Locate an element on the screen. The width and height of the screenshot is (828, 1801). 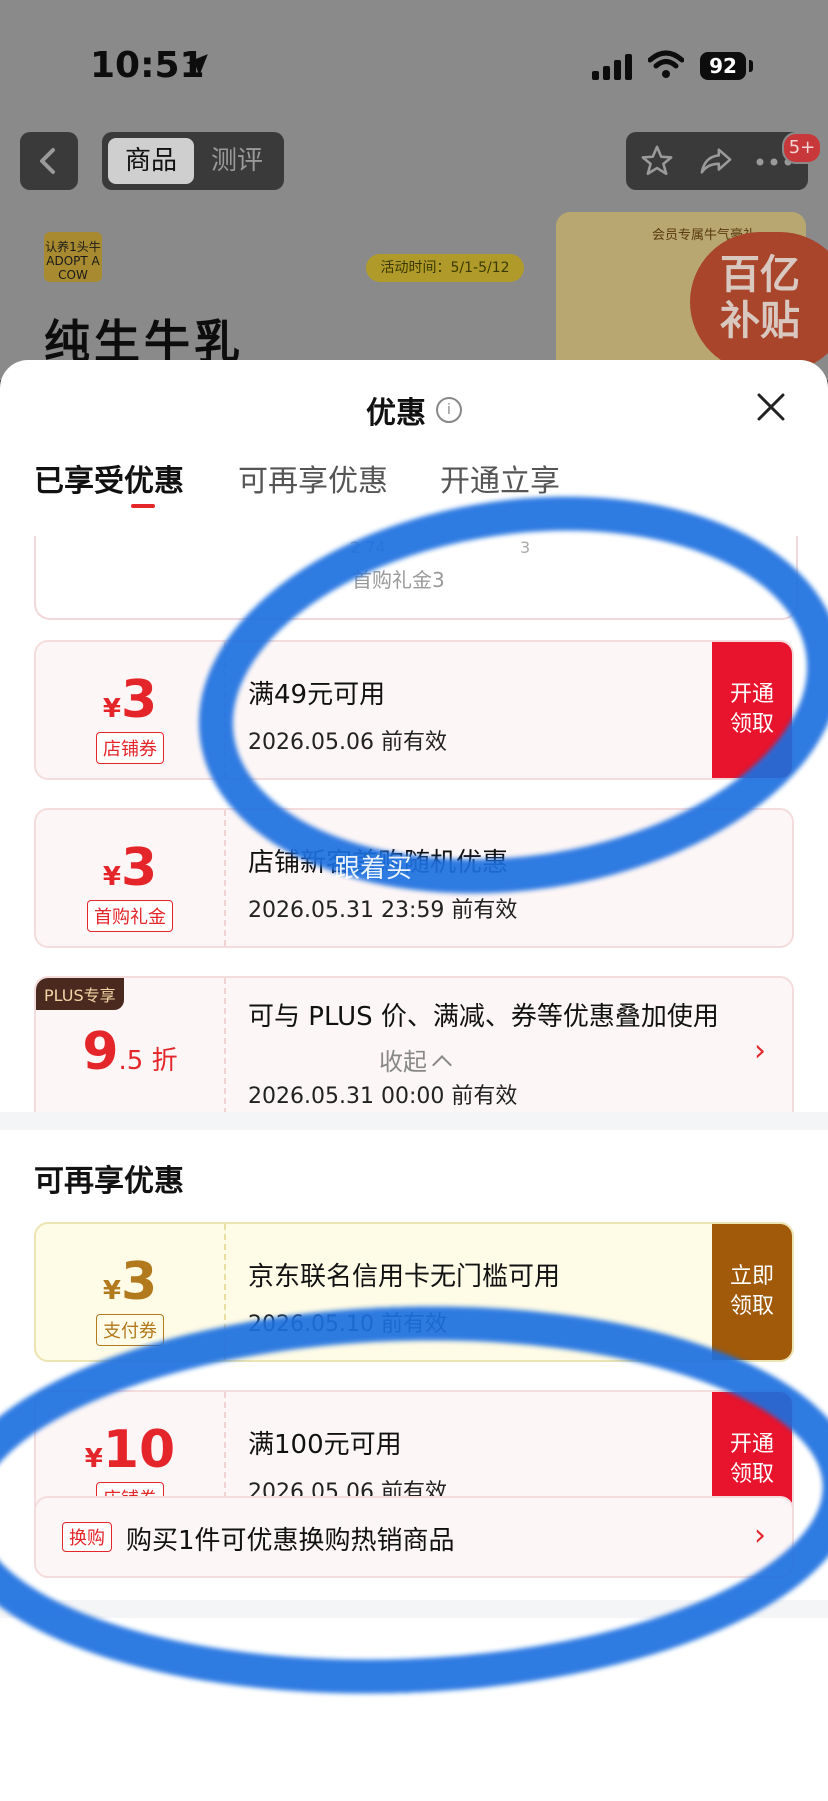
coupon-expiry: 2026.05.31 00:00 前有效 is located at coordinates (383, 1096).